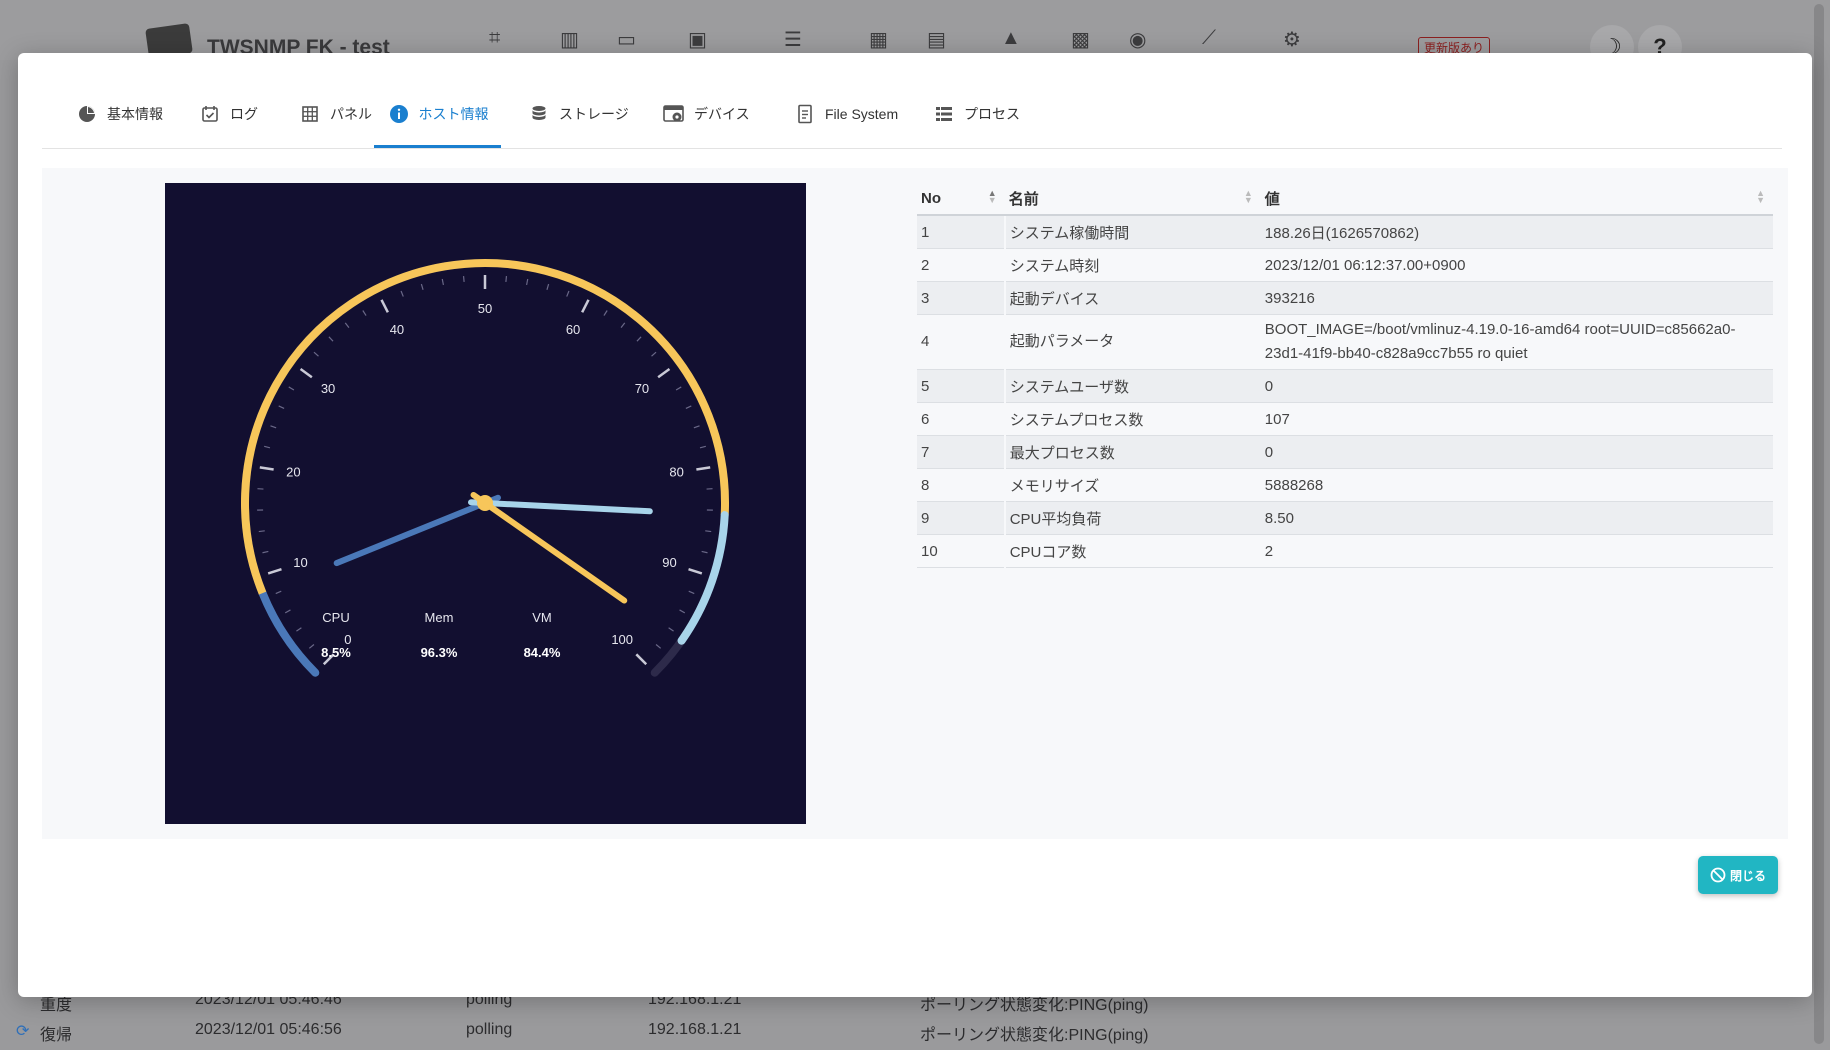  Describe the element at coordinates (1516, 419) in the screenshot. I see `cell-value: 107` at that location.